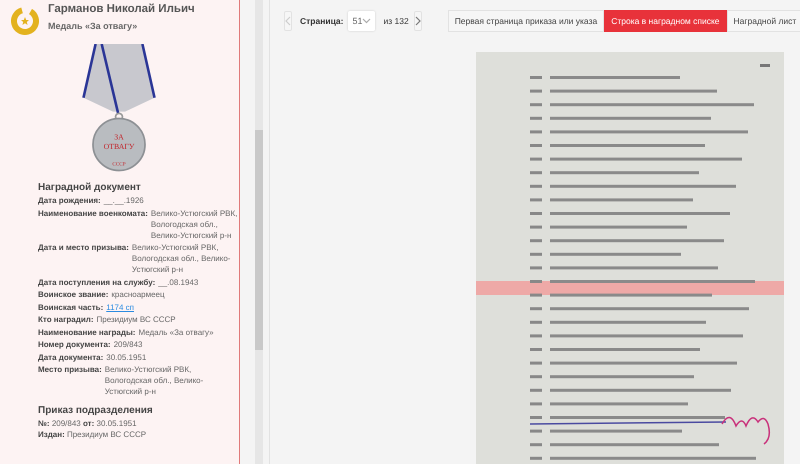 This screenshot has height=464, width=800. What do you see at coordinates (128, 344) in the screenshot?
I see `field-value: 209/843` at bounding box center [128, 344].